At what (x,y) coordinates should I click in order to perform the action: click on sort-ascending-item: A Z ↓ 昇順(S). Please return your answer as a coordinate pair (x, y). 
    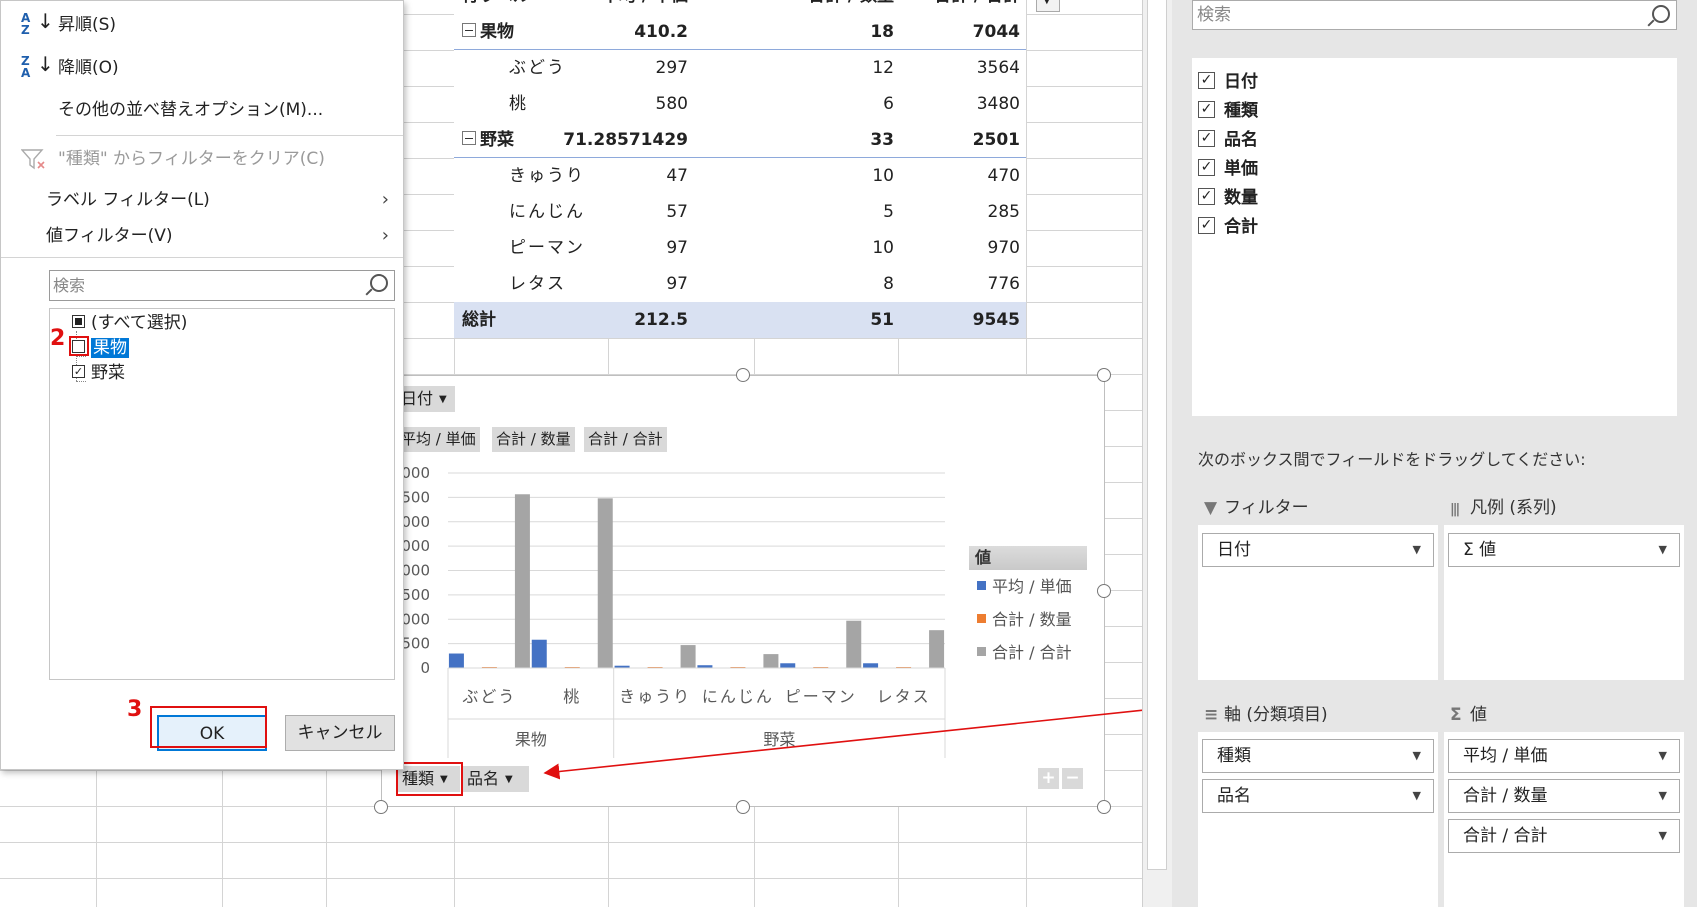
    Looking at the image, I should click on (202, 25).